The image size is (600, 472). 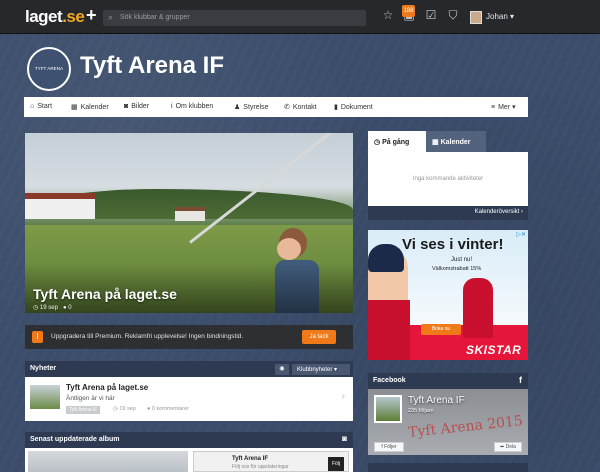 What do you see at coordinates (521, 234) in the screenshot?
I see `ad-choices-icon: ▷✕` at bounding box center [521, 234].